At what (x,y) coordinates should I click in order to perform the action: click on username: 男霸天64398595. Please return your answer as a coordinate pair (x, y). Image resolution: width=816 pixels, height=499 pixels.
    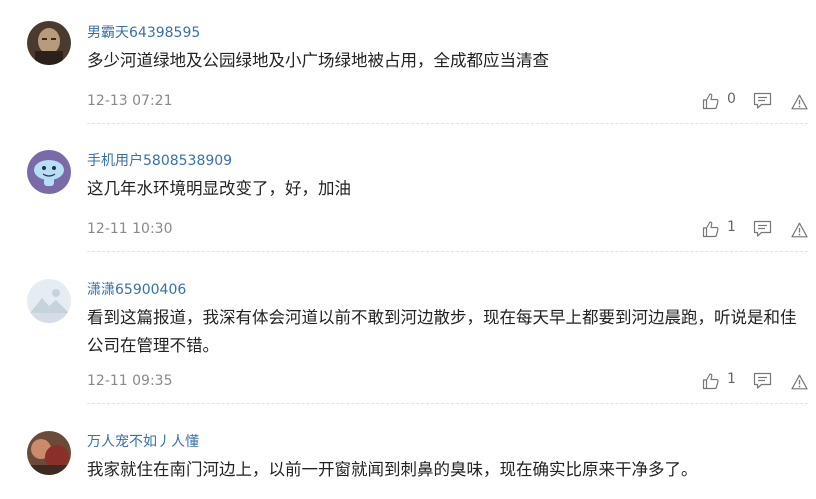
    Looking at the image, I should click on (143, 32).